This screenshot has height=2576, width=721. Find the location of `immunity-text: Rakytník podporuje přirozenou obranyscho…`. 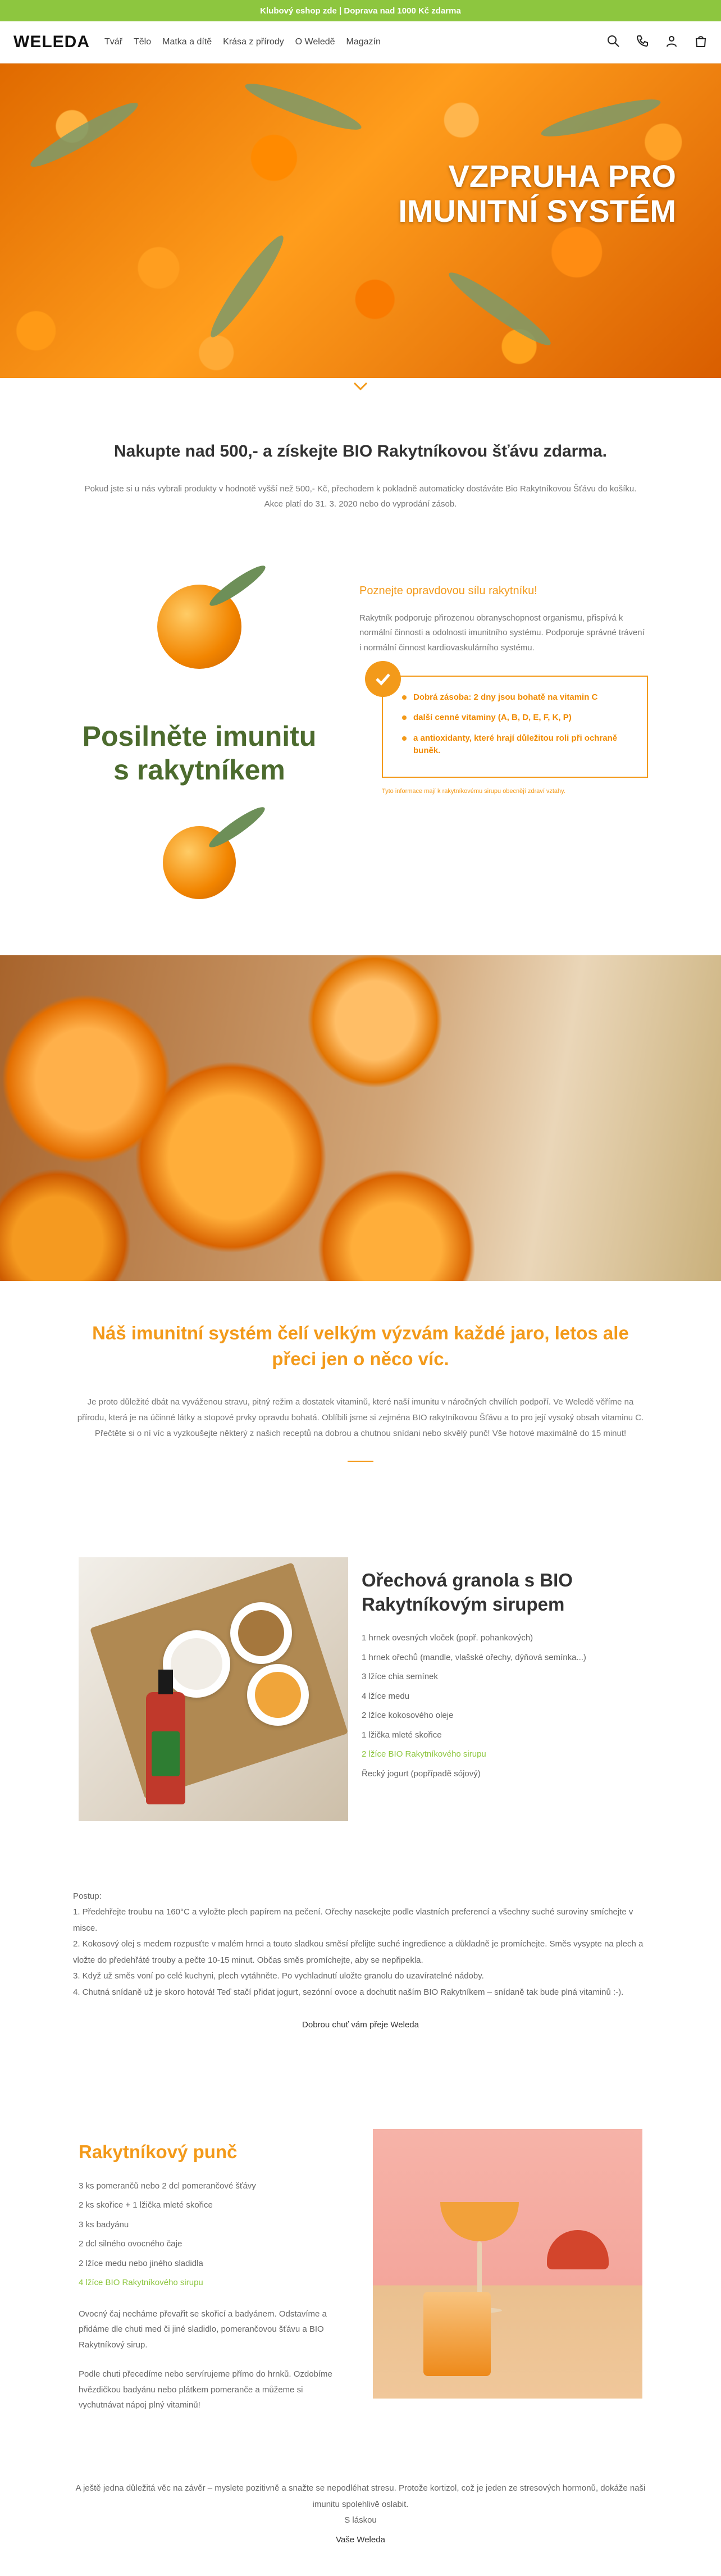

immunity-text: Rakytník podporuje přirozenou obranyscho… is located at coordinates (502, 633).